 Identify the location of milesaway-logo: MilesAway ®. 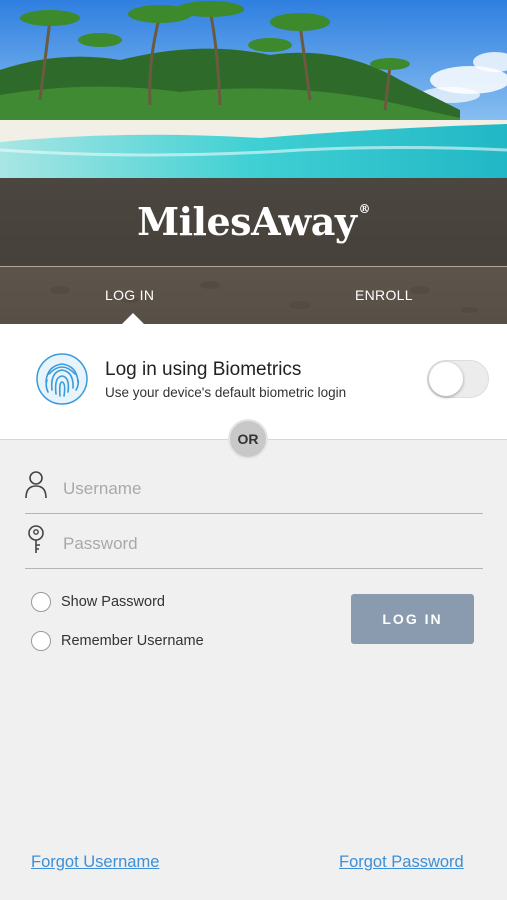
(253, 221).